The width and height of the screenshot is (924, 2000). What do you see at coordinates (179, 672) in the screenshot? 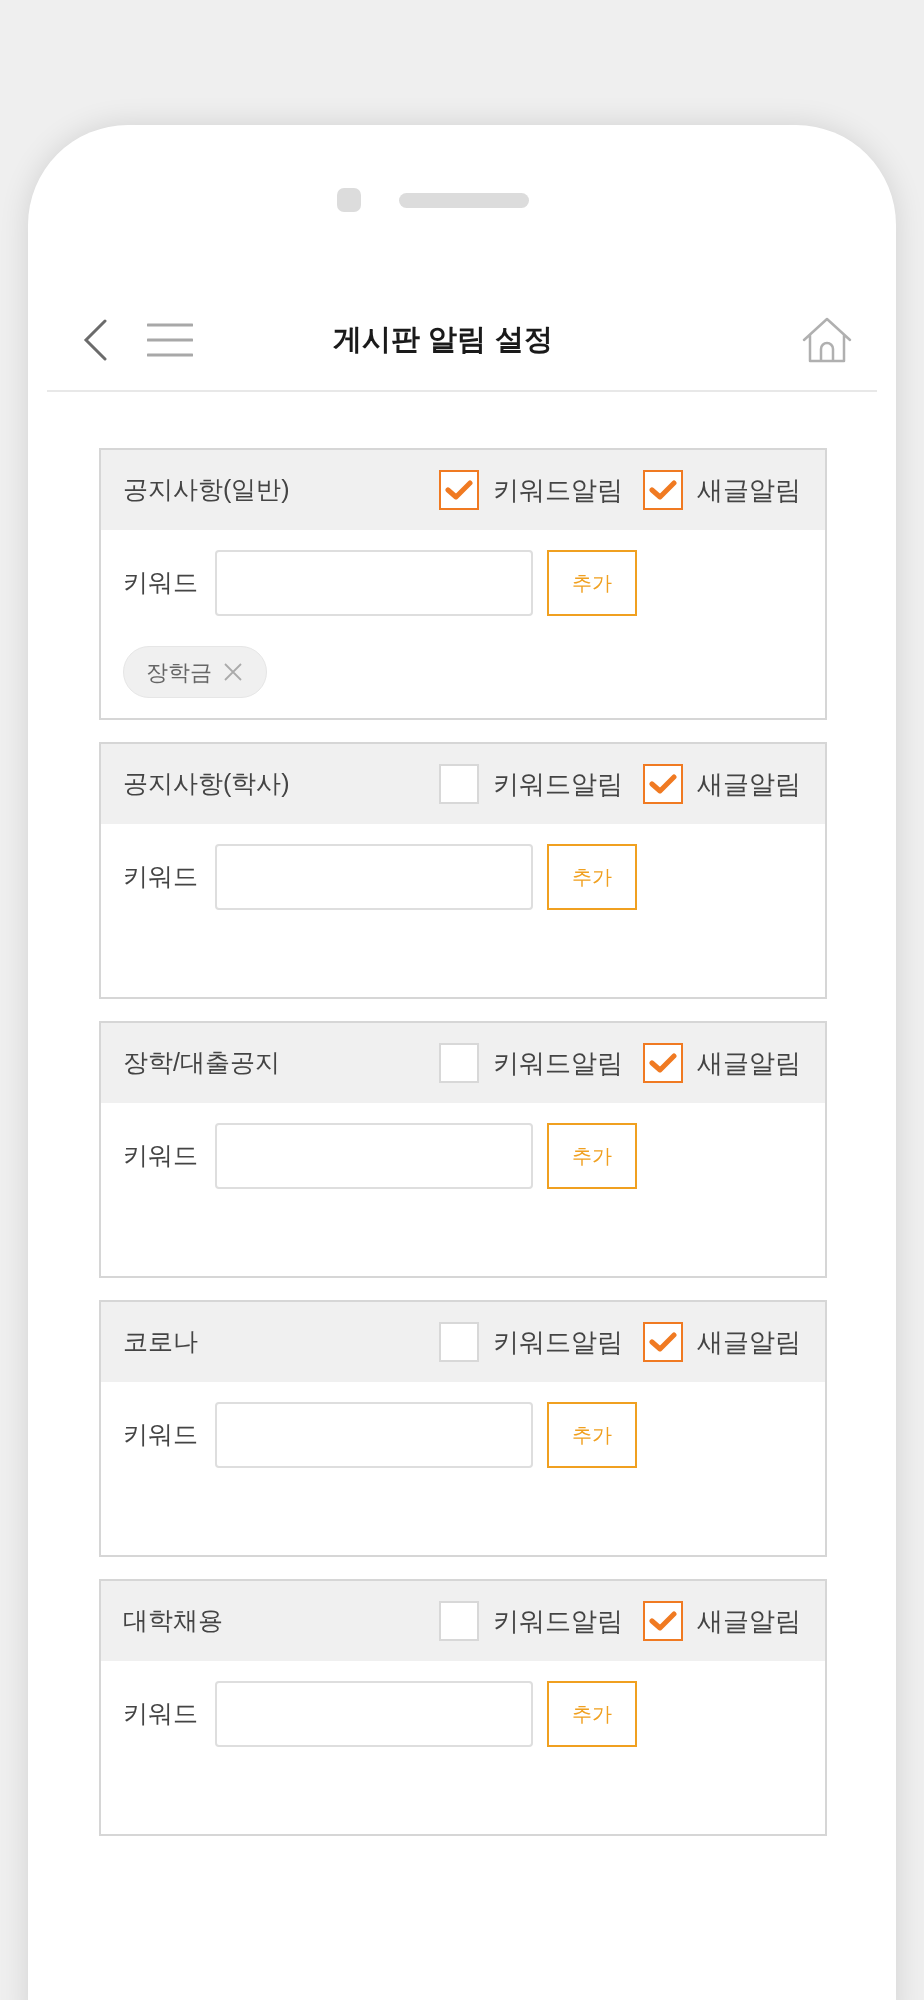
I see `tag-label: 장학금` at bounding box center [179, 672].